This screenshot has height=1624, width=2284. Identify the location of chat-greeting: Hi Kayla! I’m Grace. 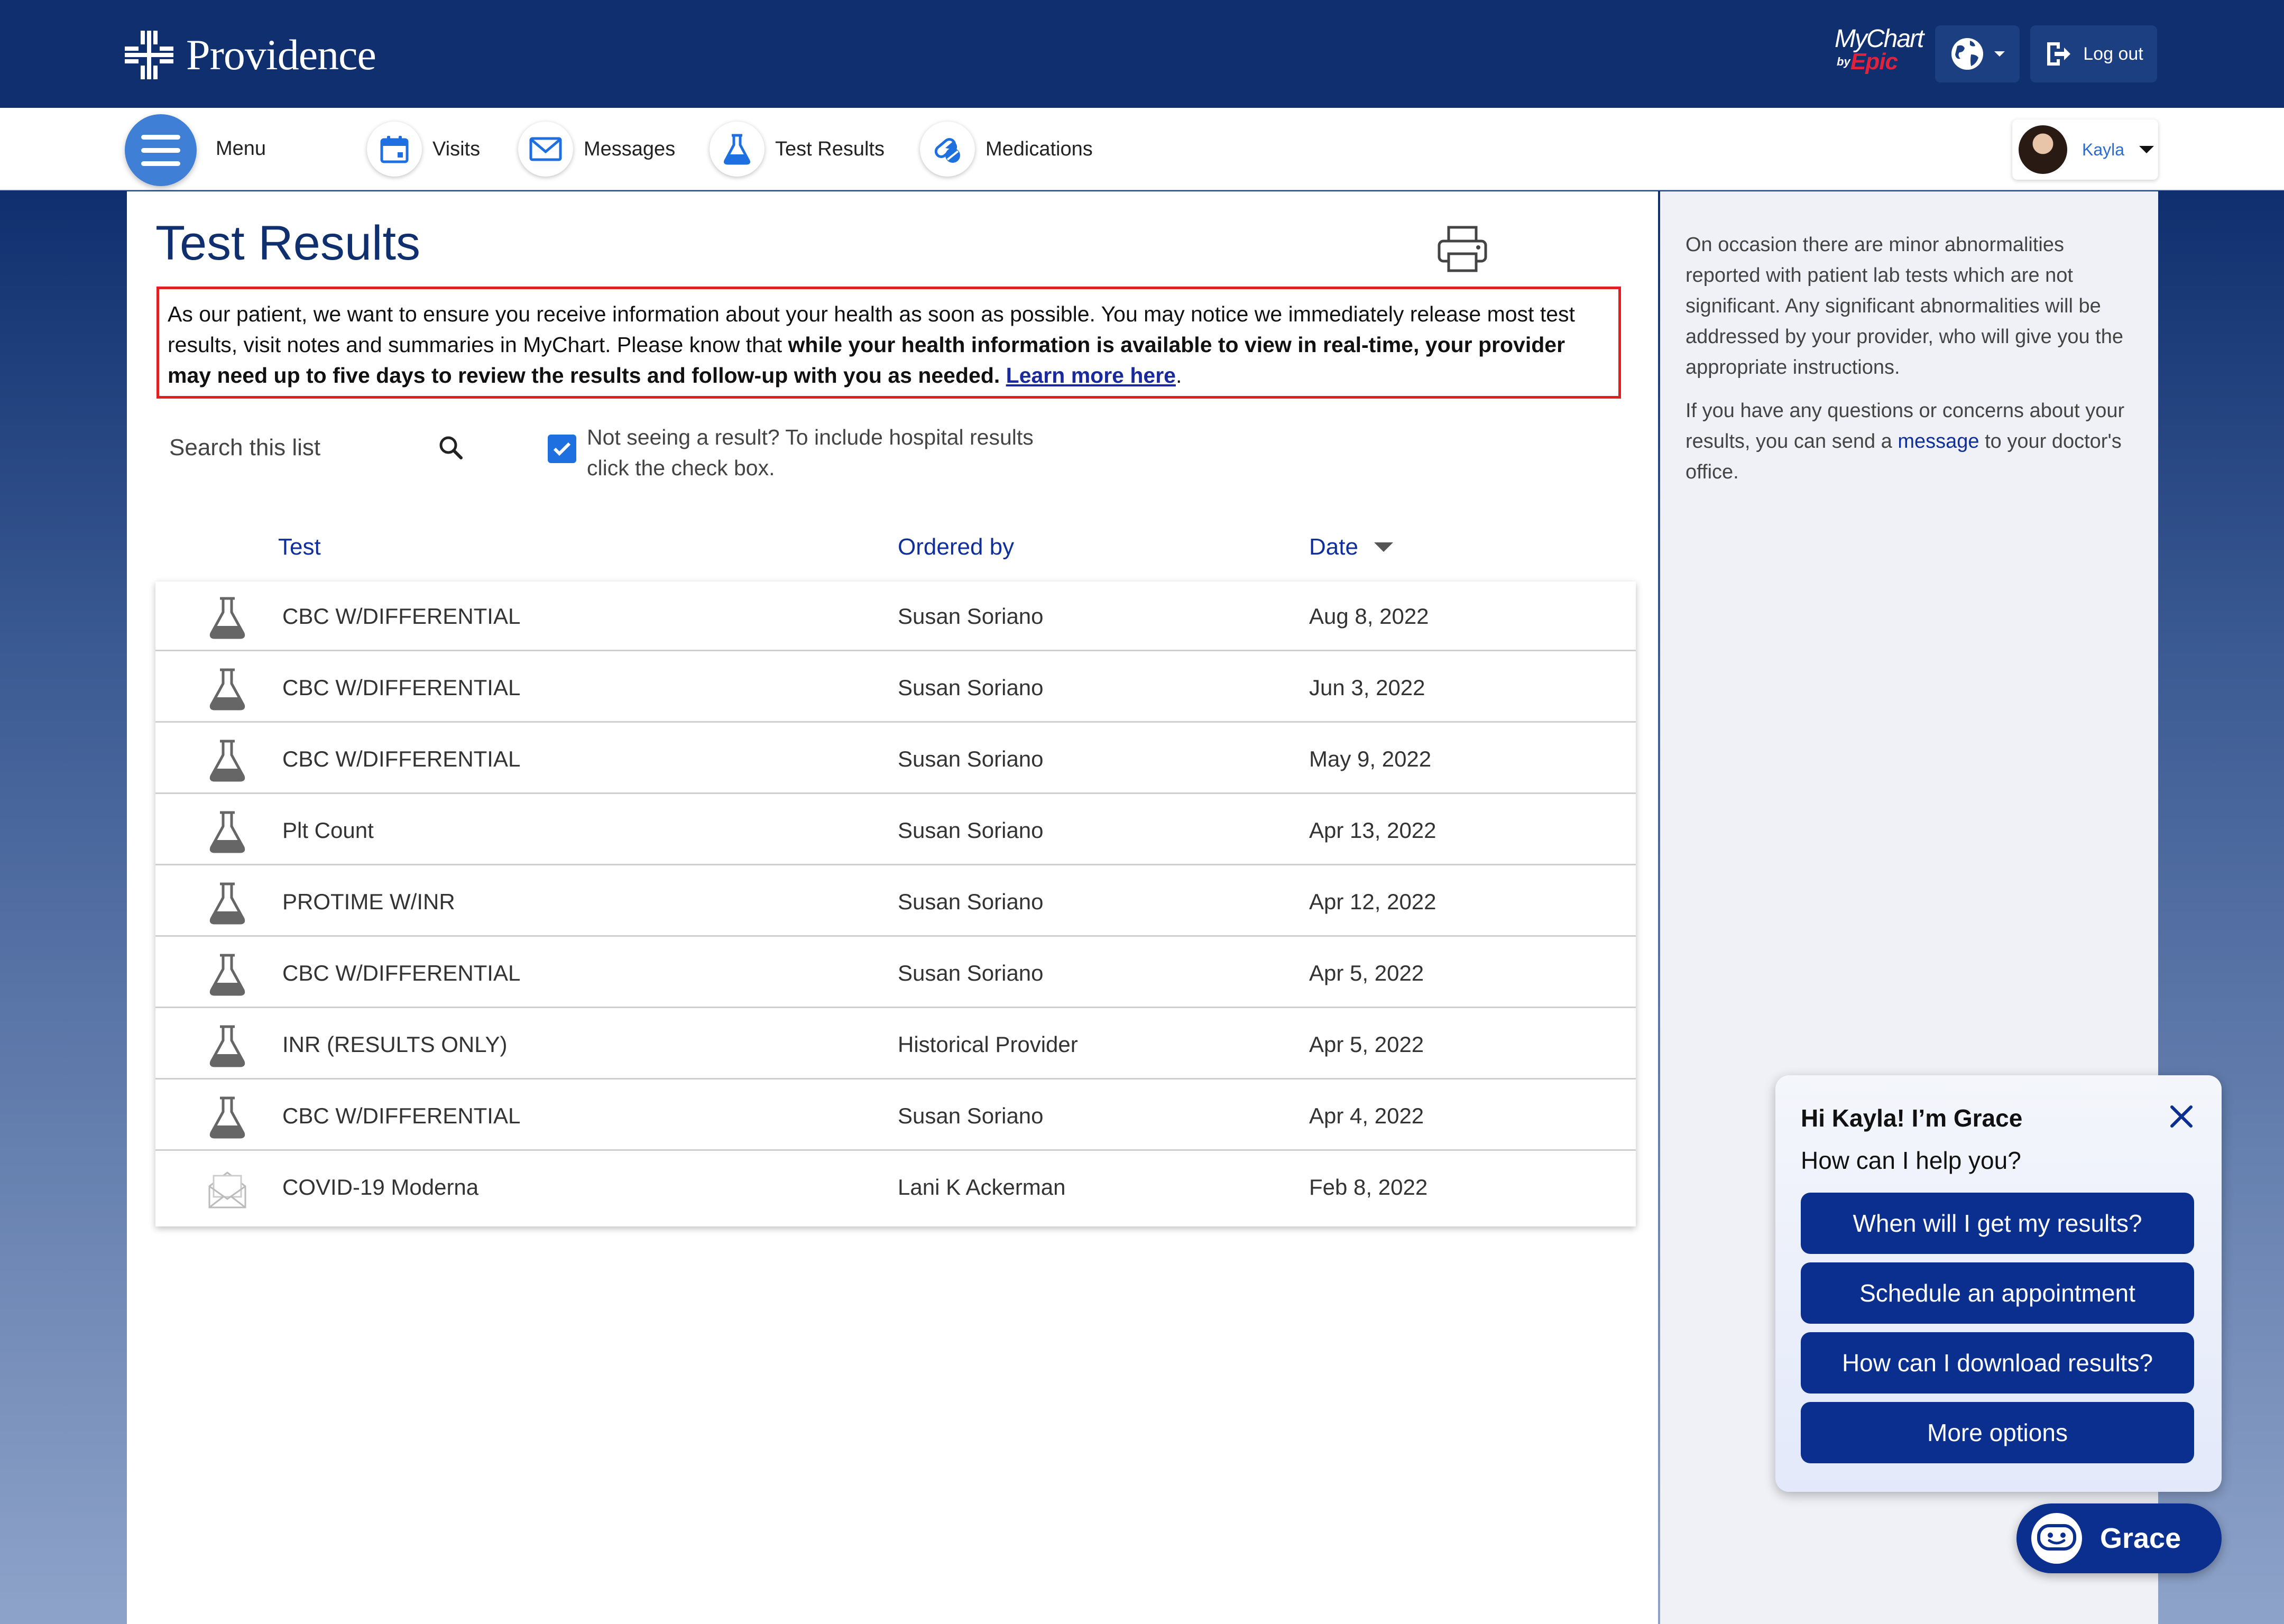
(1912, 1118).